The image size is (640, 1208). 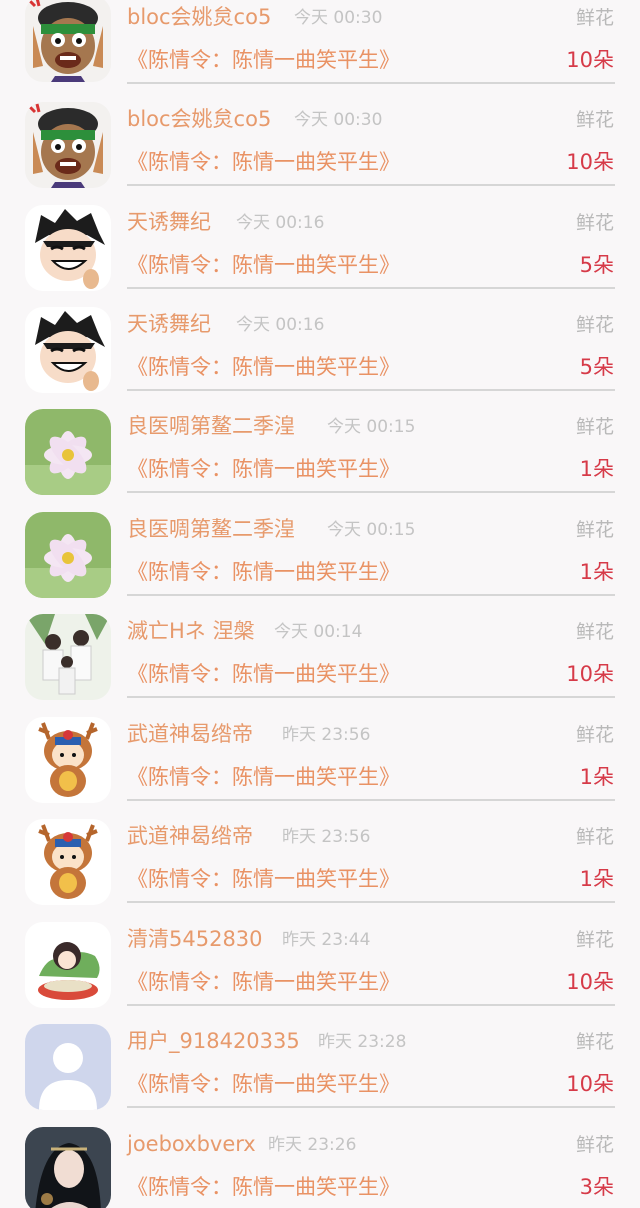 I want to click on list-item: 用户_918420335 昨天 23:28 鲜花《陈情令：陈情一曲笑平生》 10朵, so click(x=320, y=1076).